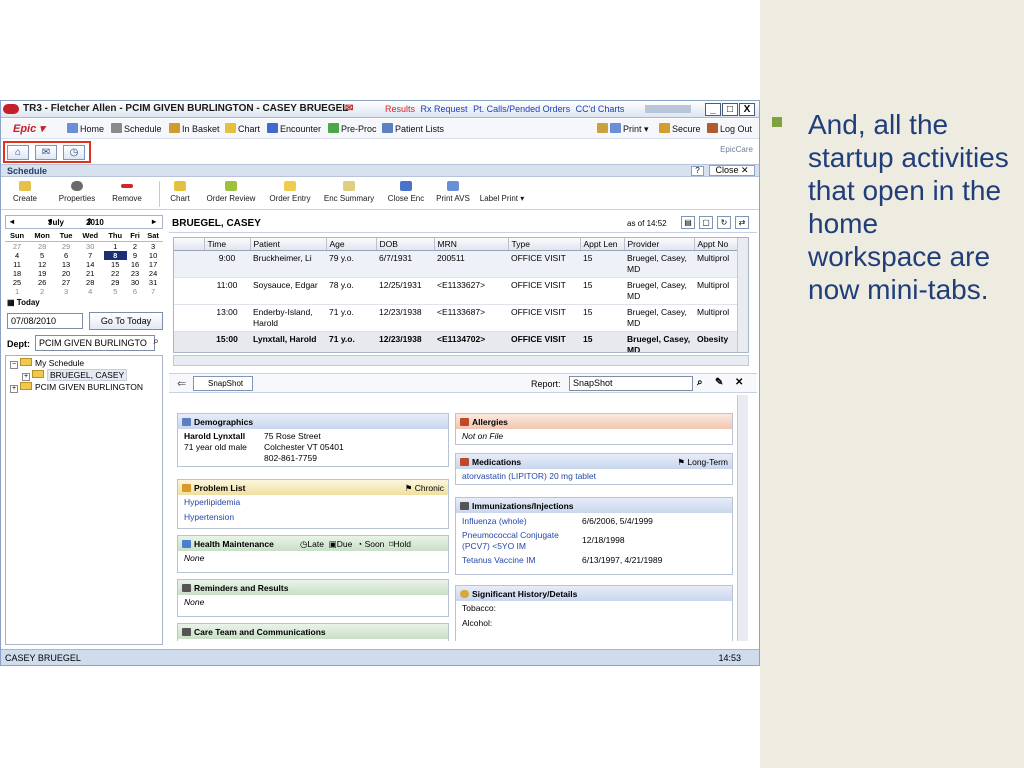 The height and width of the screenshot is (768, 1024). What do you see at coordinates (42, 264) in the screenshot?
I see `calendar-day: 12` at bounding box center [42, 264].